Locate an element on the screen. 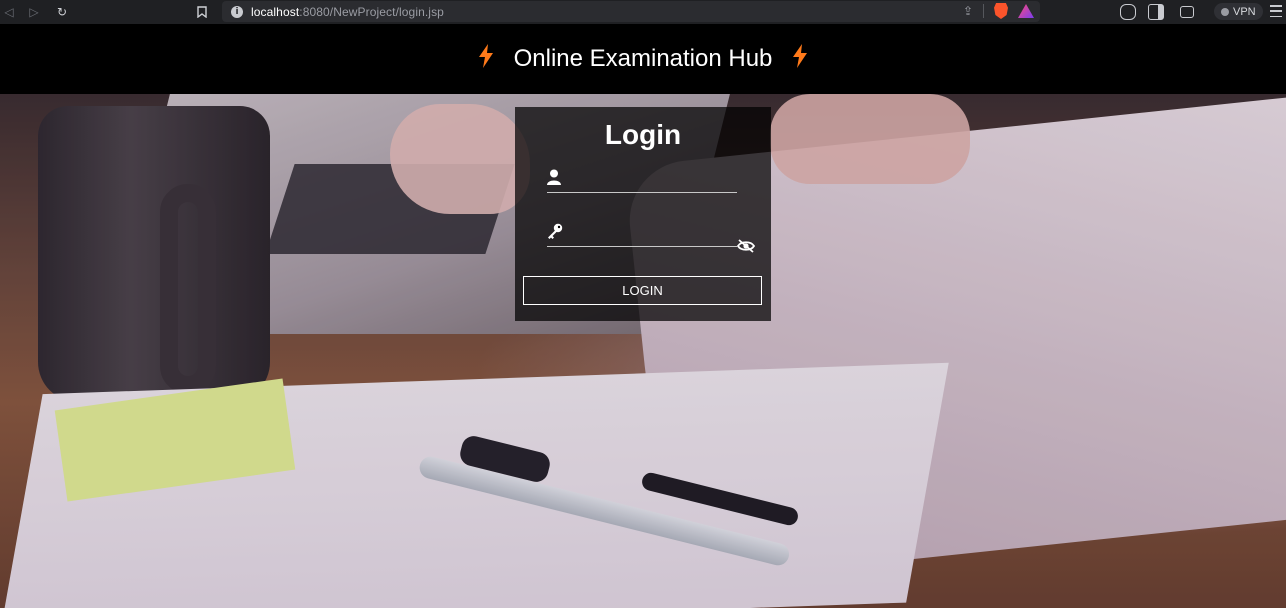 This screenshot has width=1286, height=608. user-icon is located at coordinates (554, 179).